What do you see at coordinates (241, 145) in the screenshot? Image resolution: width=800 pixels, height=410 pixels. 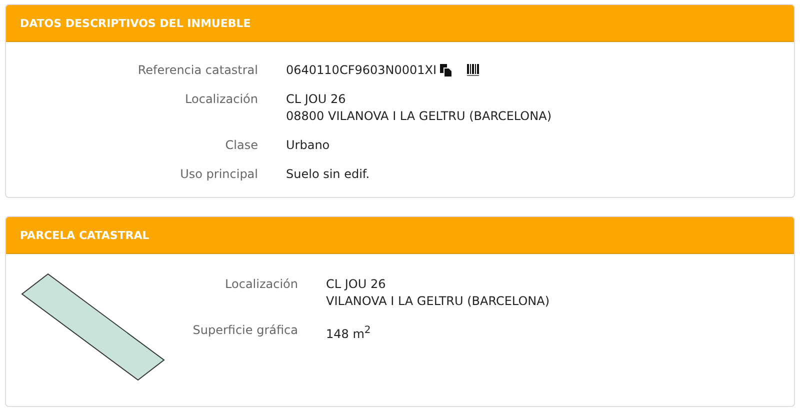 I see `field-label: Clase` at bounding box center [241, 145].